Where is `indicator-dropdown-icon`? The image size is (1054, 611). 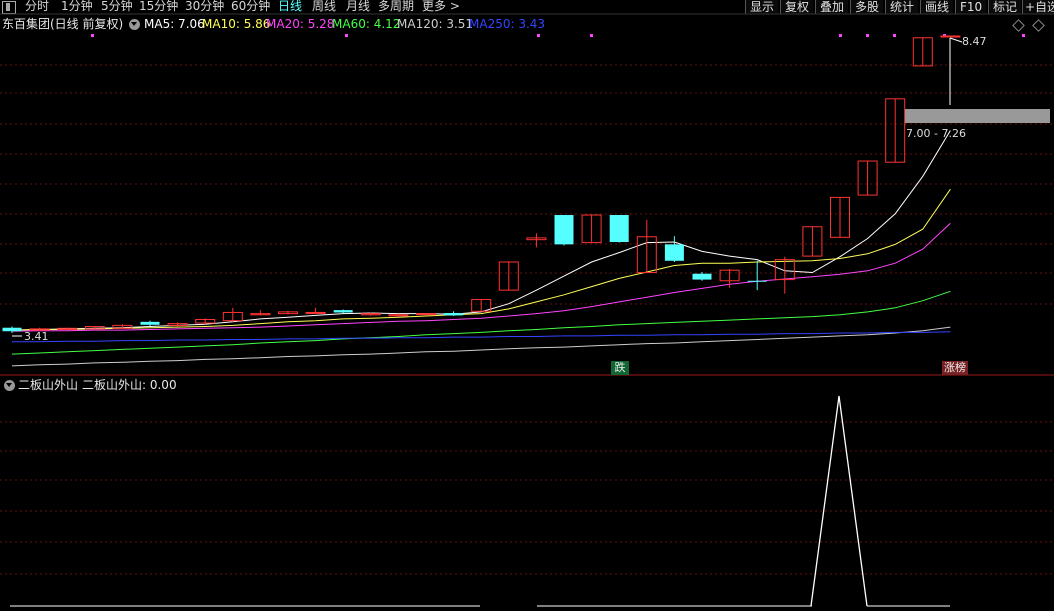 indicator-dropdown-icon is located at coordinates (9, 385).